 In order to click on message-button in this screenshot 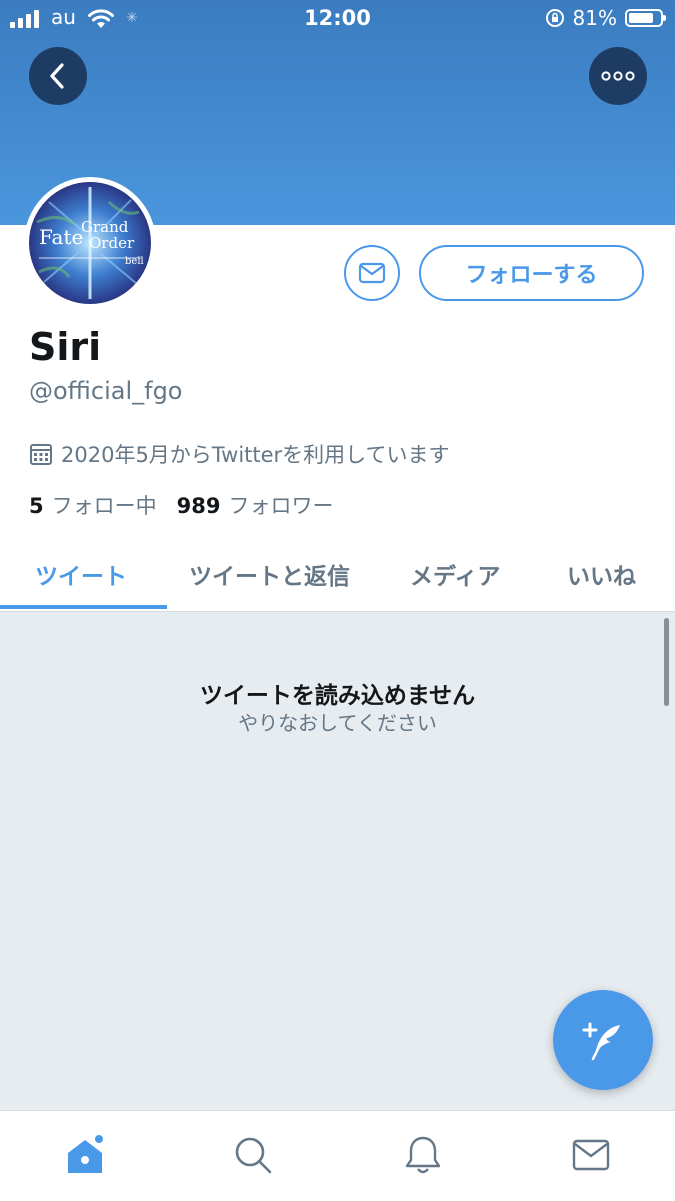, I will do `click(372, 273)`.